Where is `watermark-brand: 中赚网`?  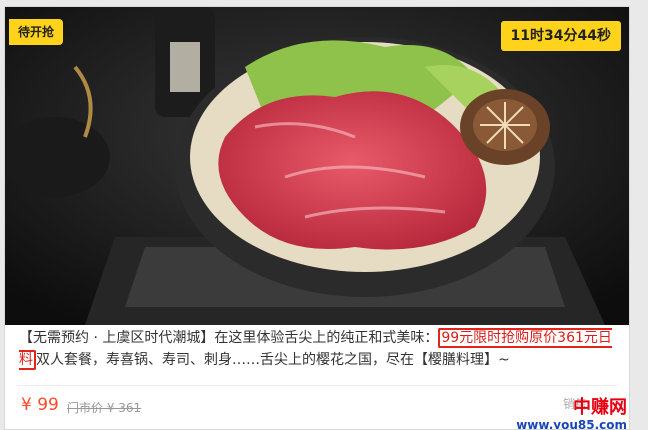 watermark-brand: 中赚网 is located at coordinates (600, 407).